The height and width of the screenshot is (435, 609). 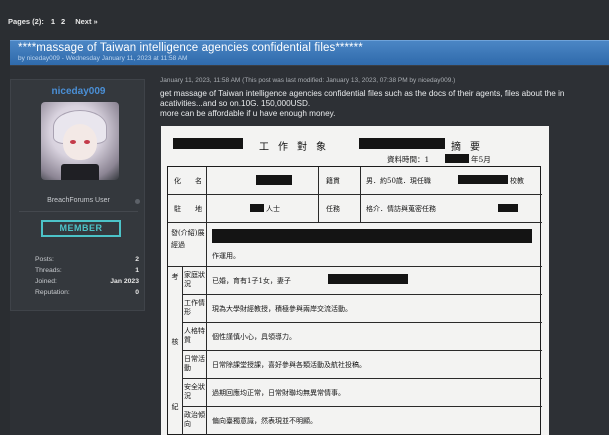 What do you see at coordinates (188, 239) in the screenshot?
I see `cell-label: 發(介紹)展經過` at bounding box center [188, 239].